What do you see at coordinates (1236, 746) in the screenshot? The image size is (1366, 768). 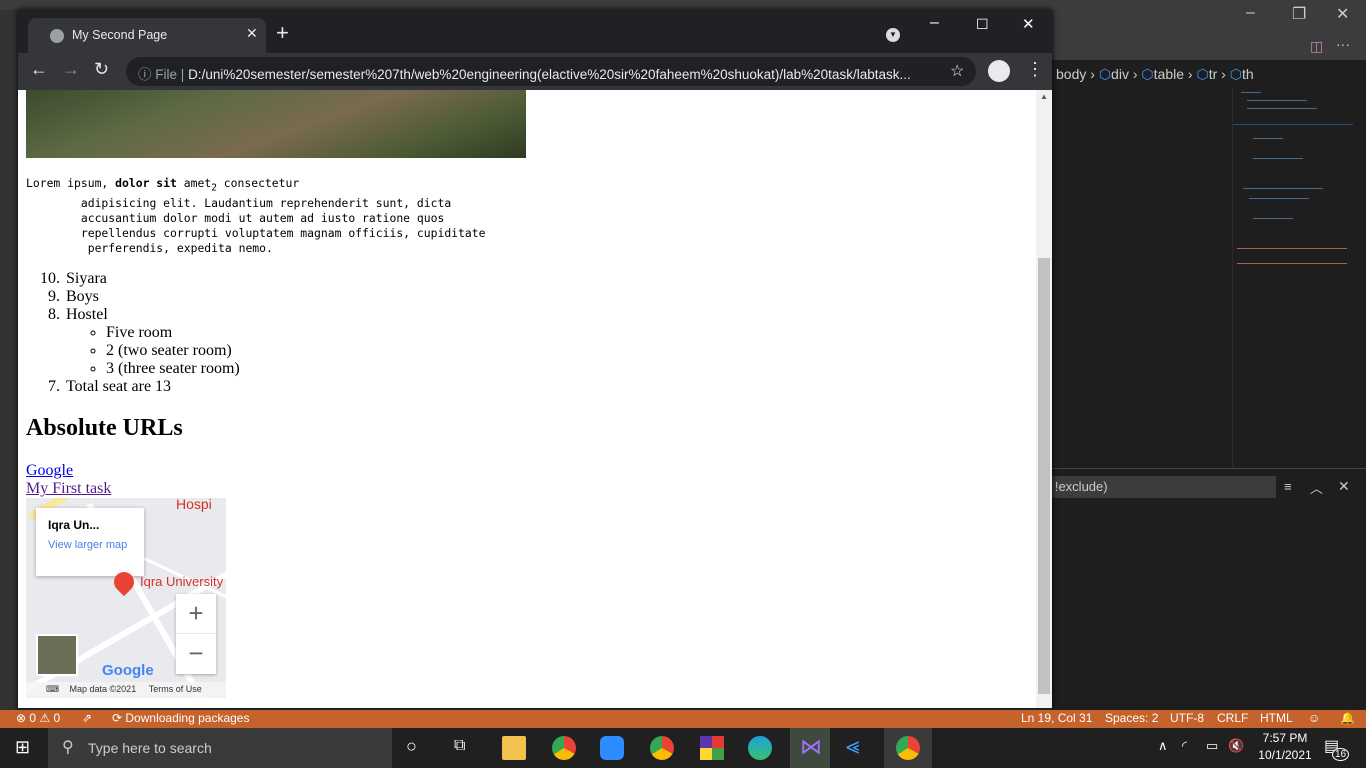 I see `volume-muted-icon: 🔇` at bounding box center [1236, 746].